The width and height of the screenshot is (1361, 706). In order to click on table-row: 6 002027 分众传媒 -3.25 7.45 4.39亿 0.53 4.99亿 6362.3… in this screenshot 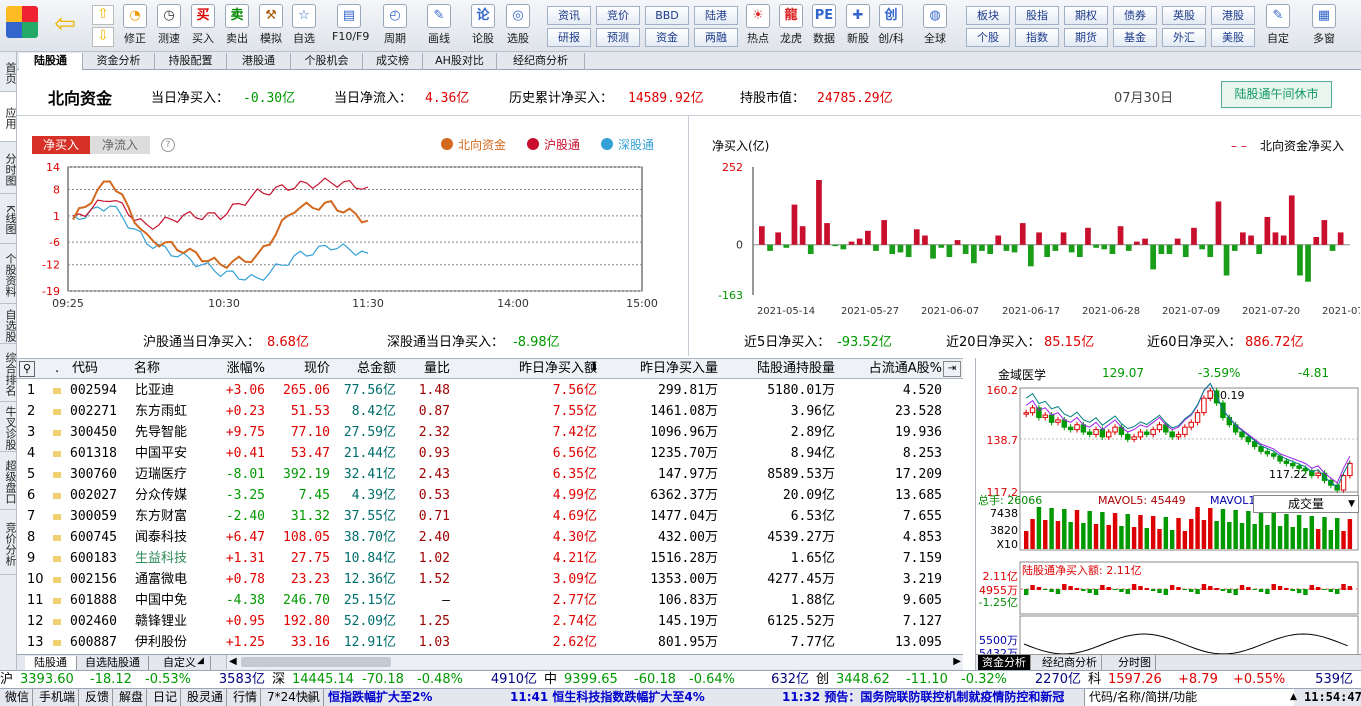, I will do `click(490, 495)`.